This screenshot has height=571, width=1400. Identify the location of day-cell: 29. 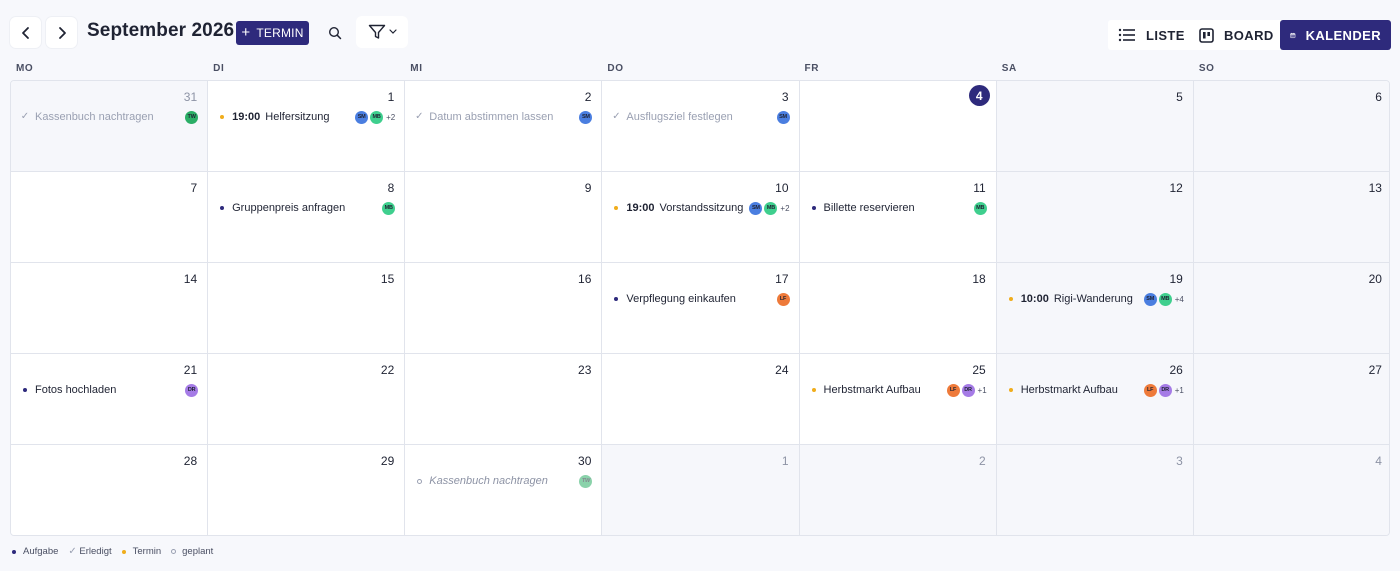
(307, 490).